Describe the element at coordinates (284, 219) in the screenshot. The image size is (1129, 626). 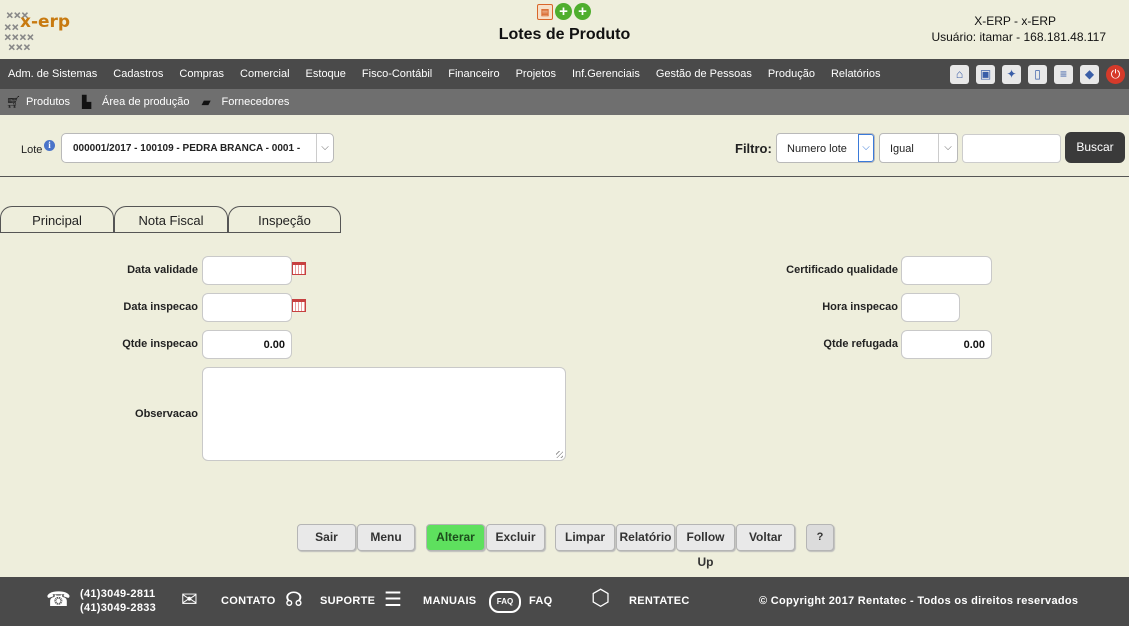
I see `tab-inspecao: Inspeção` at that location.